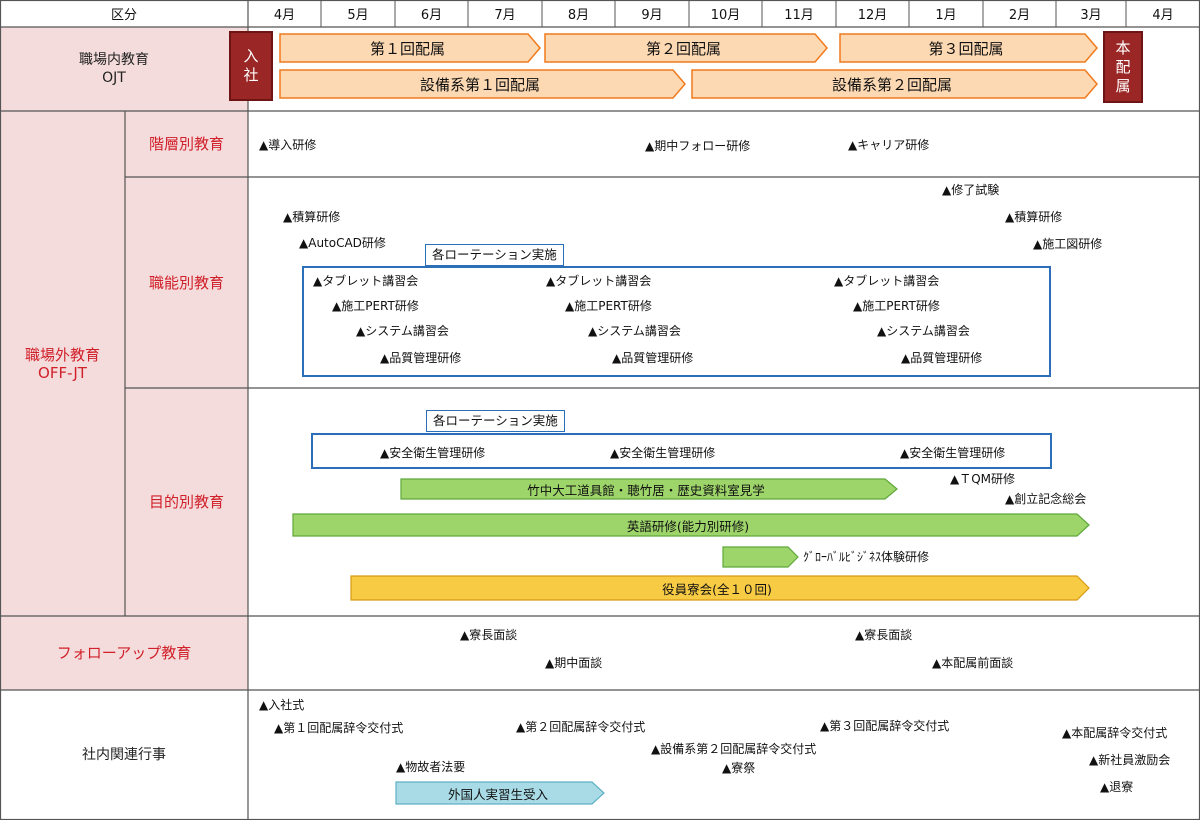 The image size is (1200, 820). What do you see at coordinates (495, 421) in the screenshot?
I see `mokuteki-rotation-label: 各ローテーション実施` at bounding box center [495, 421].